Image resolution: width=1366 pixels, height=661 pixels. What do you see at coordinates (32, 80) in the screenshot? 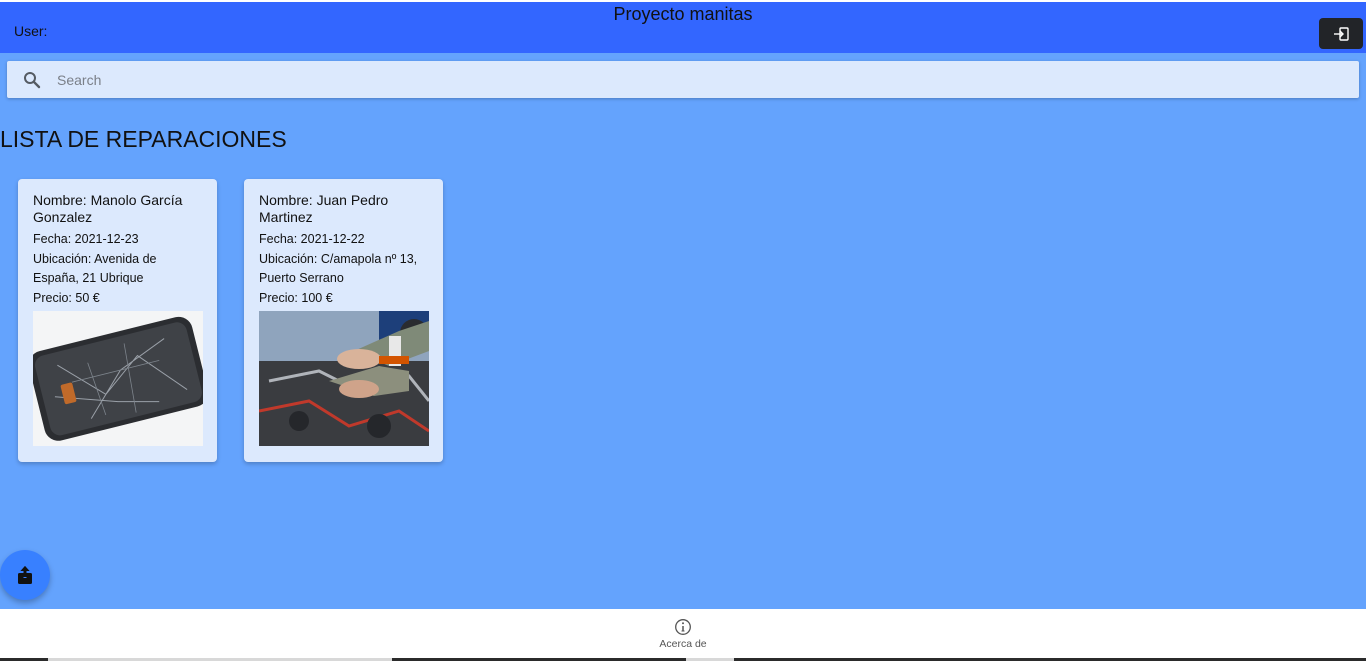
I see `search-icon` at bounding box center [32, 80].